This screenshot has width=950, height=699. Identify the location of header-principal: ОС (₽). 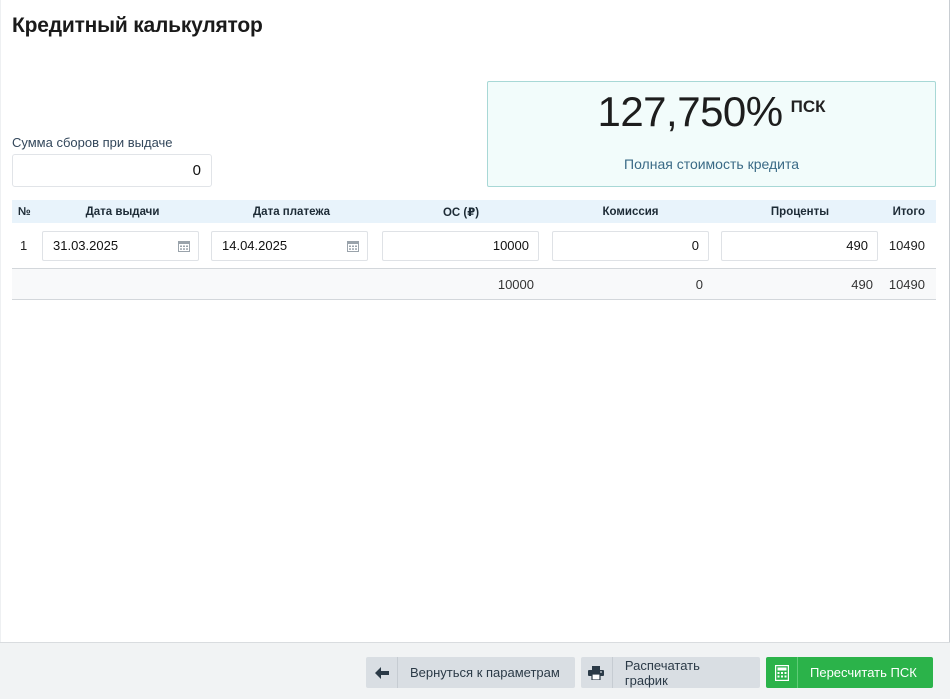
(461, 212).